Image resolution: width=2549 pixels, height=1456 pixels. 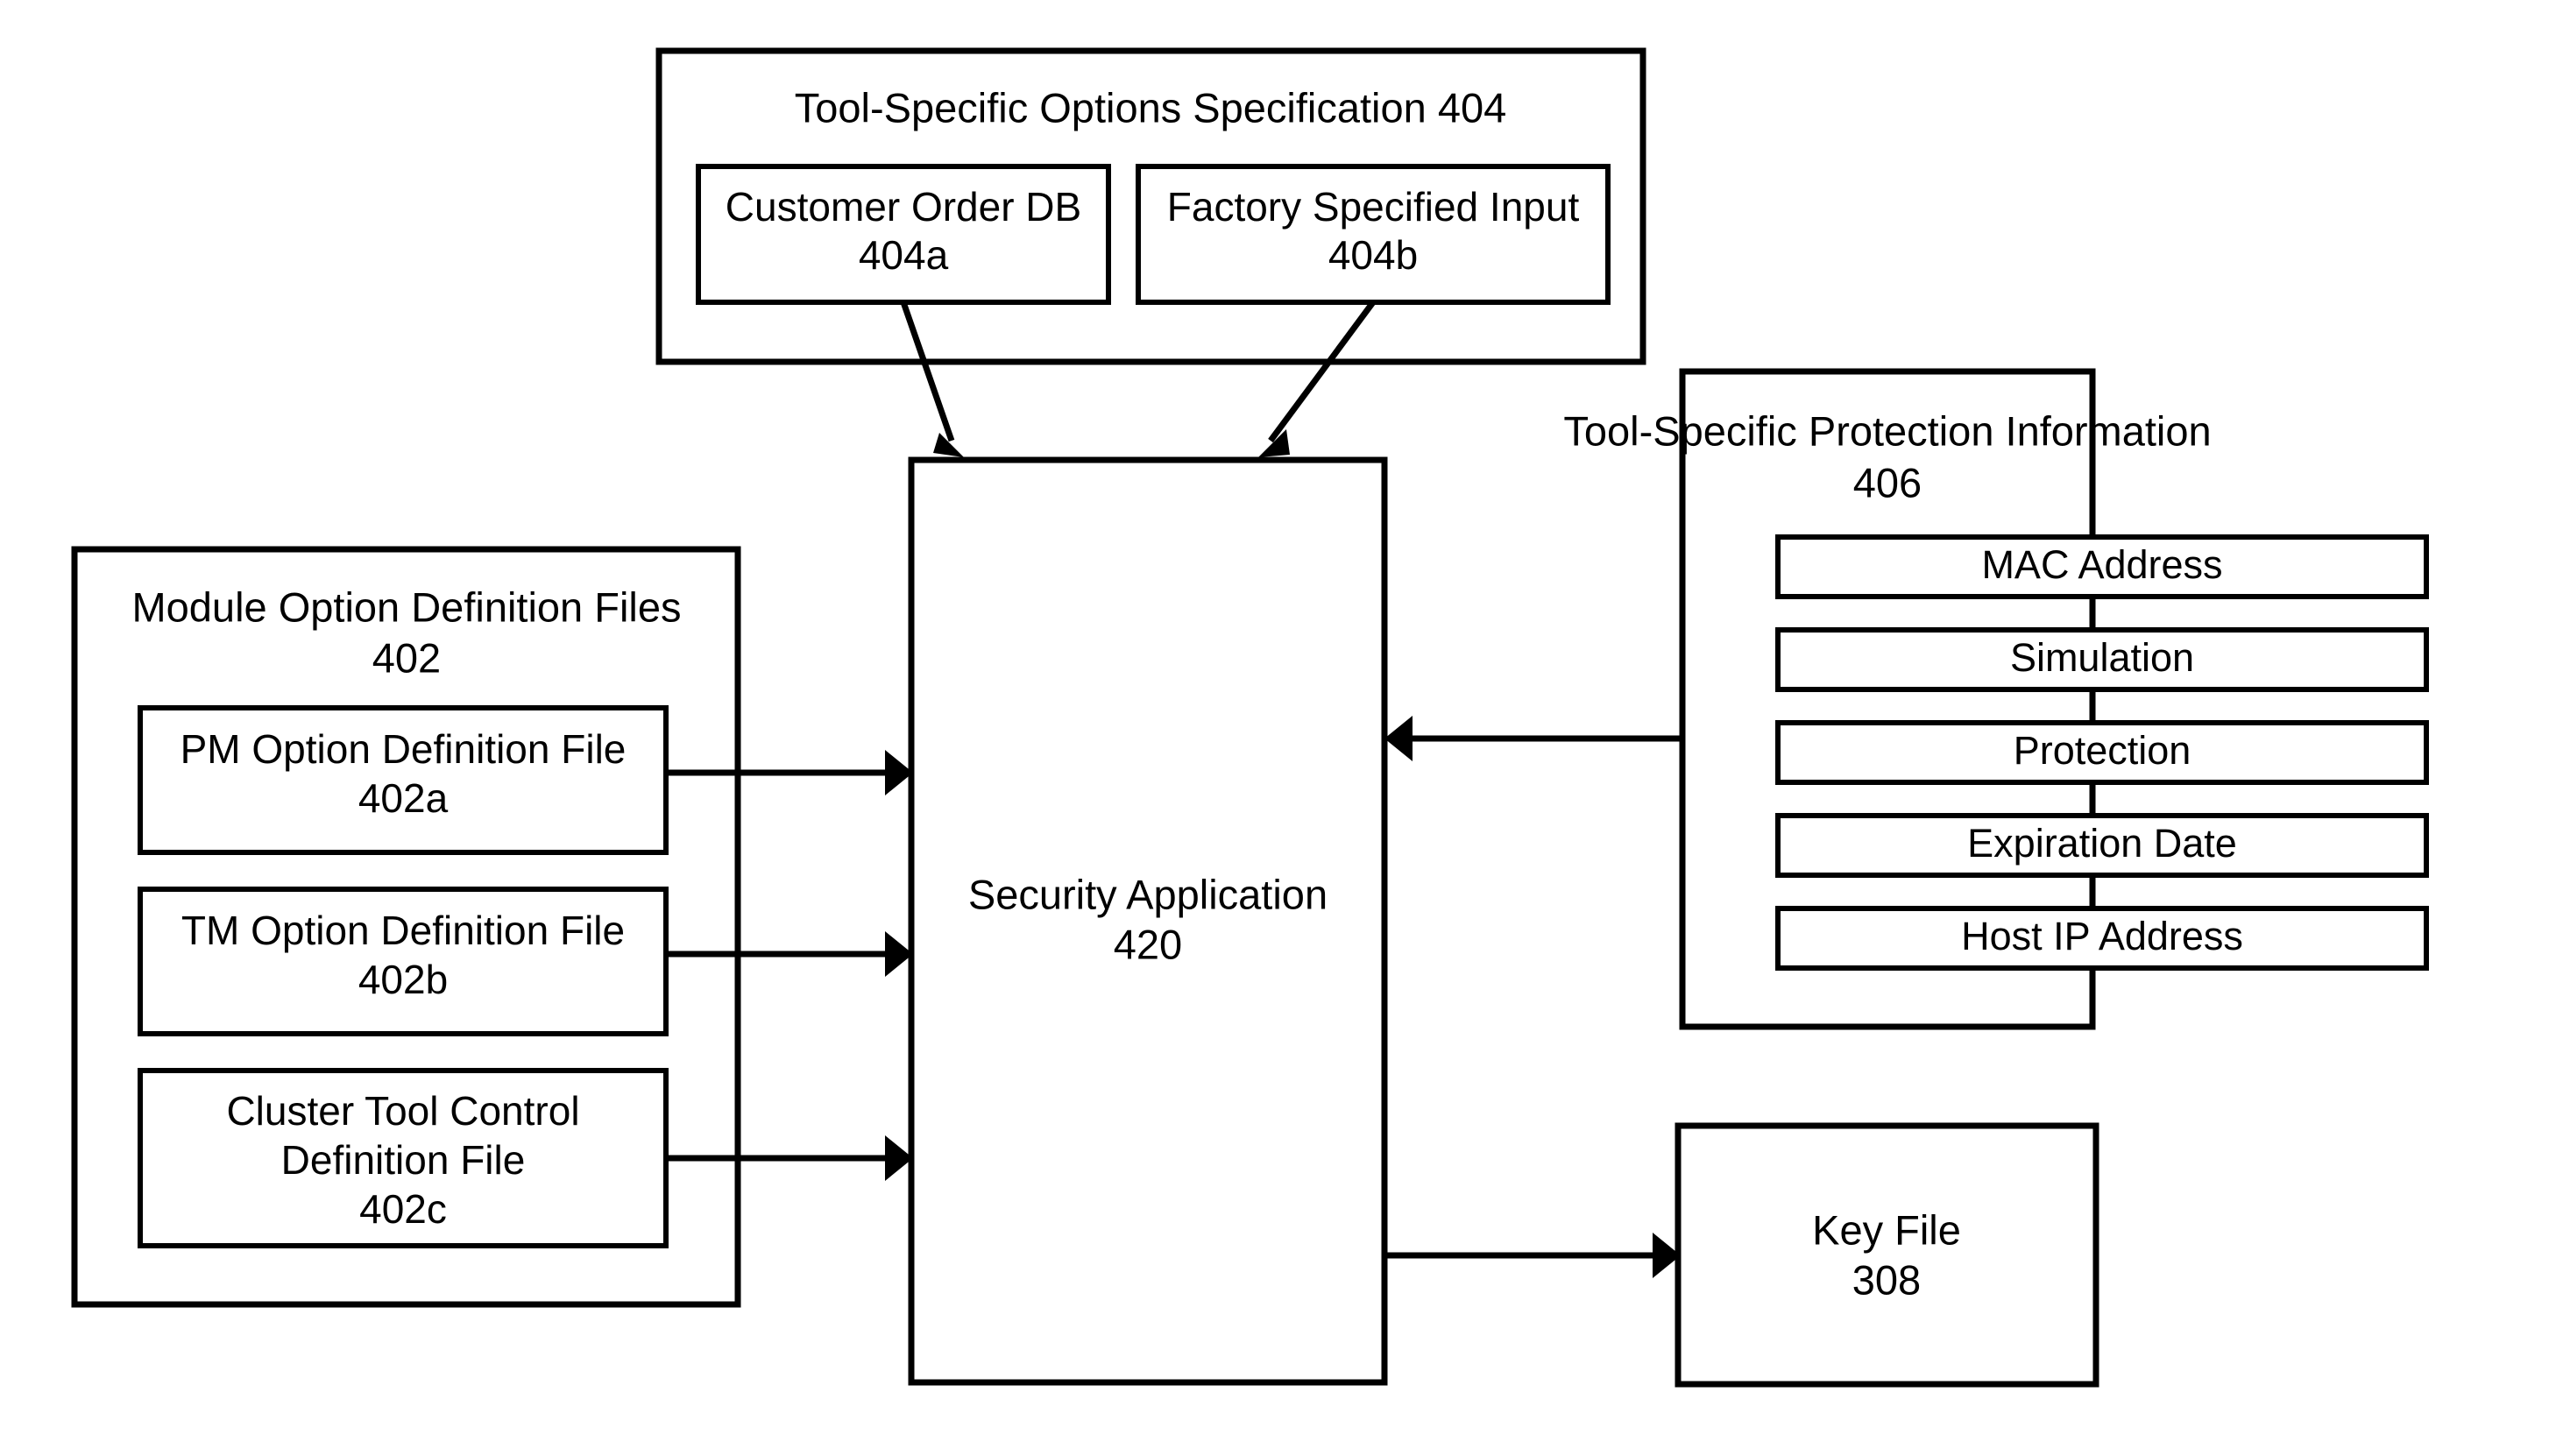 I want to click on factory-specified-input-label: Factory Specified Input, so click(x=1373, y=207).